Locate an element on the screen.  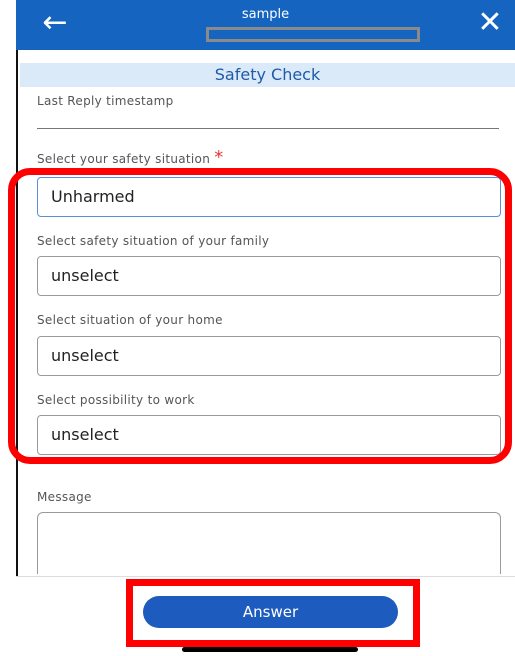
last-reply-label: Last Reply timestamp is located at coordinates (105, 101).